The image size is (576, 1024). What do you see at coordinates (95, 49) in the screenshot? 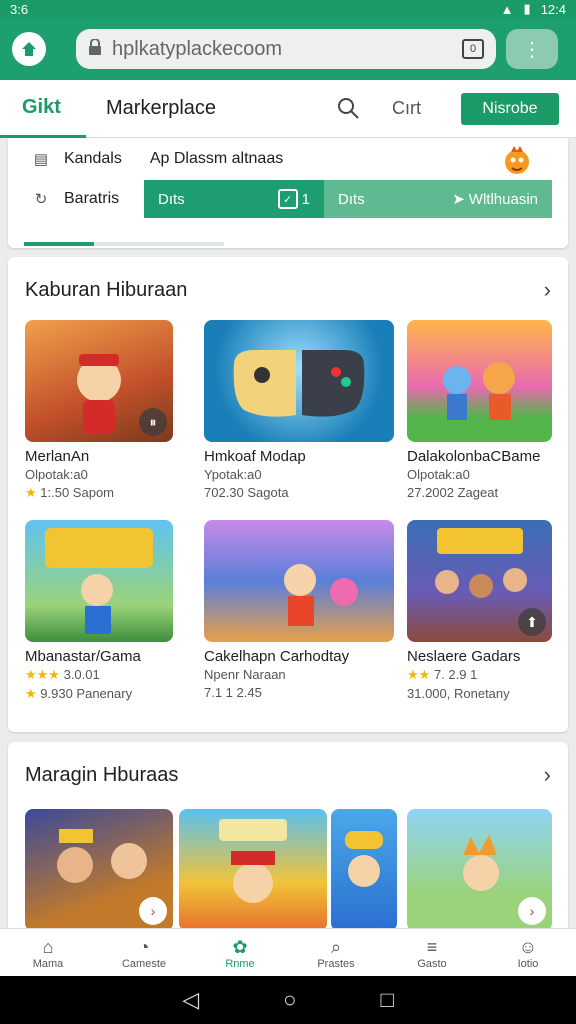
I see `lock-icon` at bounding box center [95, 49].